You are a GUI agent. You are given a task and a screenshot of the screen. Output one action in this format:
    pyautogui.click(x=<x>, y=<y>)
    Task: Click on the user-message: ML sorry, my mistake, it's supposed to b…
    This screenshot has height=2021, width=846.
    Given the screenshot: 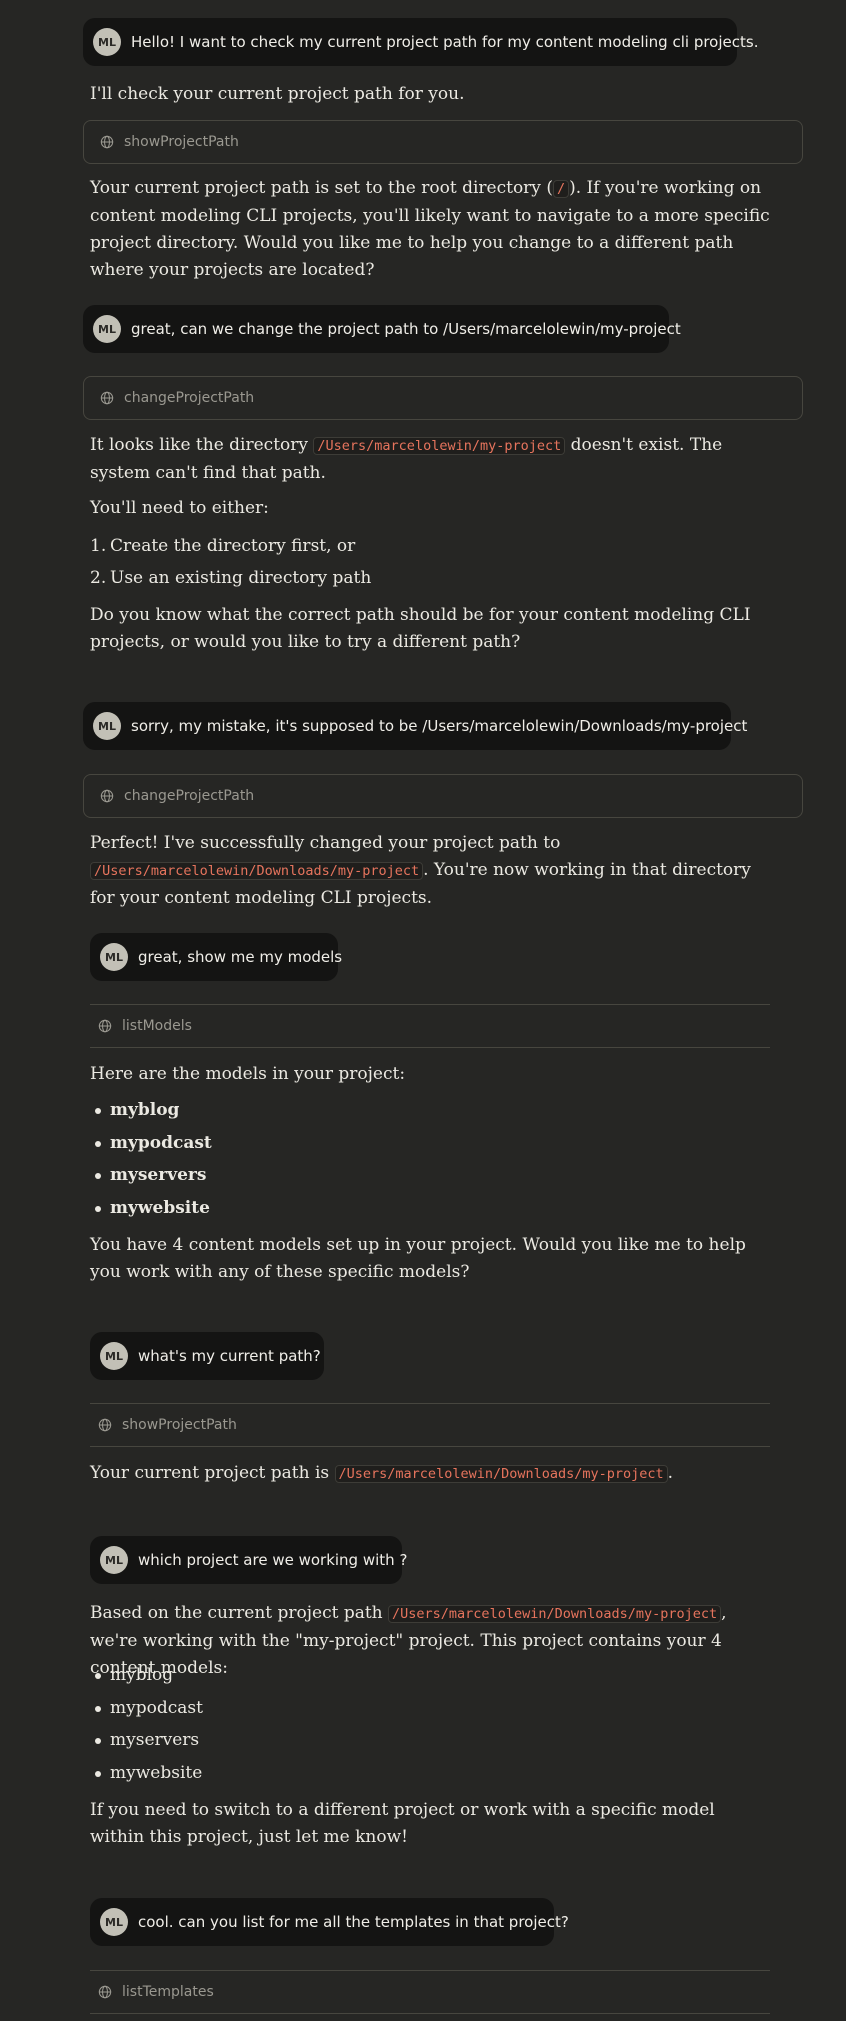 What is the action you would take?
    pyautogui.click(x=415, y=726)
    